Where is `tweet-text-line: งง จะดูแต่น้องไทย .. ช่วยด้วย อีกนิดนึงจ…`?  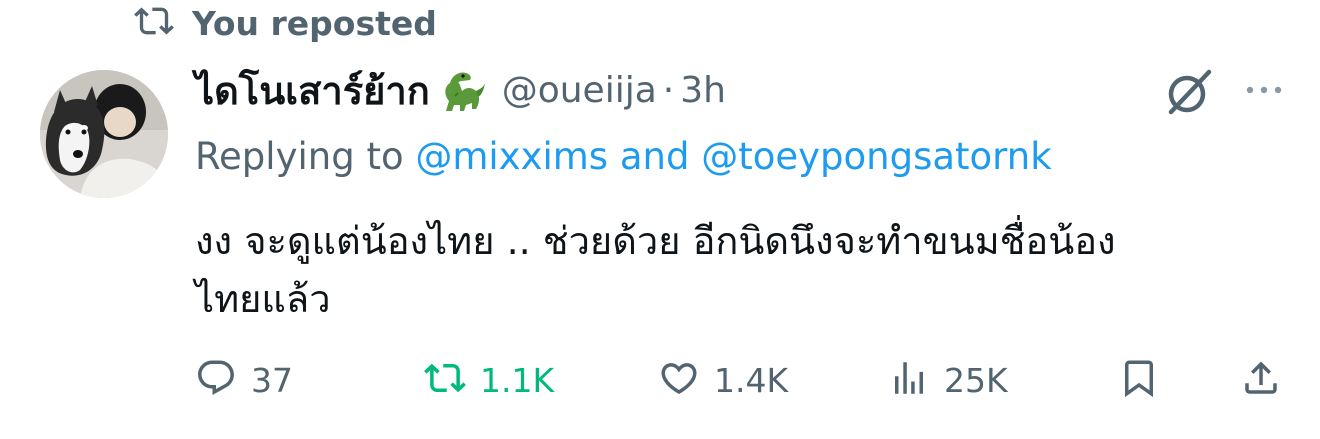
tweet-text-line: งง จะดูแต่น้องไทย .. ช่วยด้วย อีกนิดนึงจ… is located at coordinates (655, 241).